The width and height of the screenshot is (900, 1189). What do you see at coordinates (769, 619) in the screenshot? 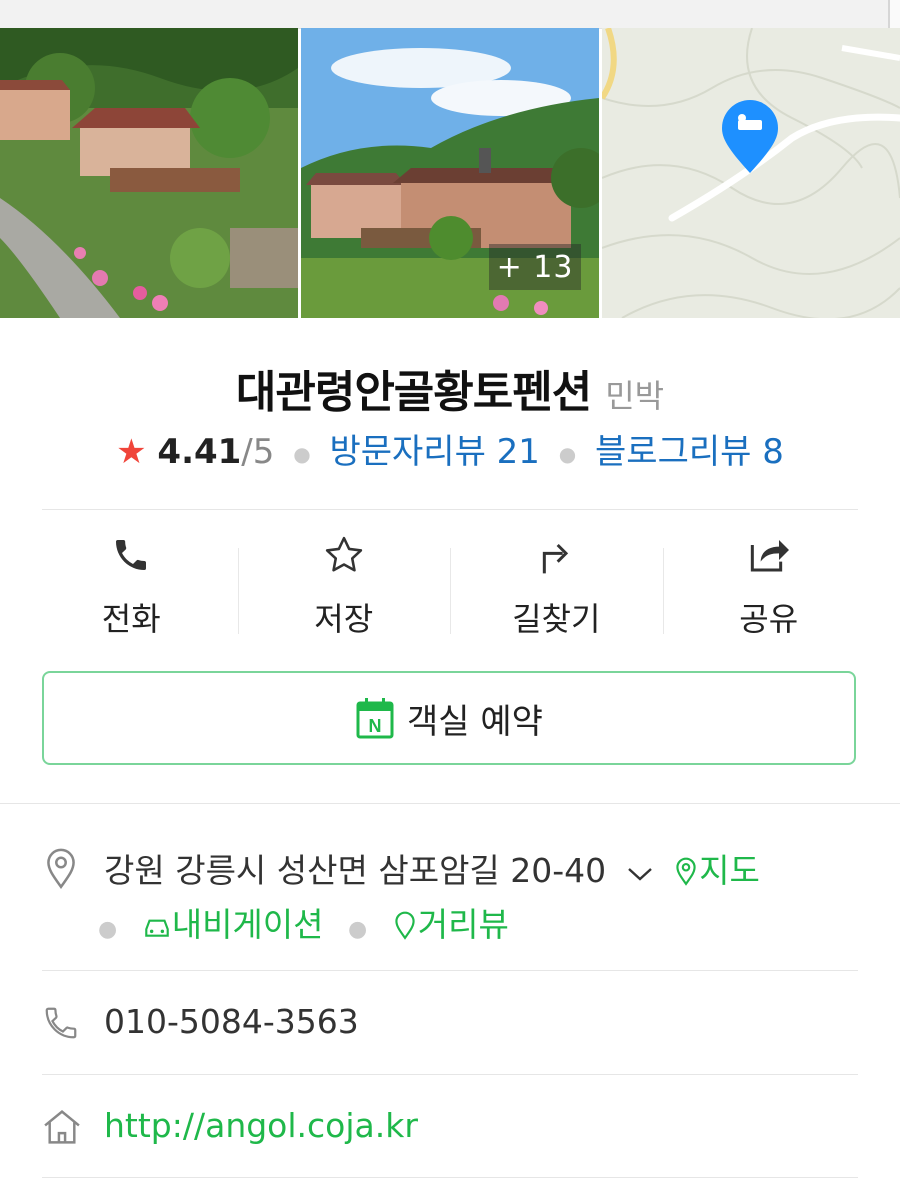
I see `share-label: 공유` at bounding box center [769, 619].